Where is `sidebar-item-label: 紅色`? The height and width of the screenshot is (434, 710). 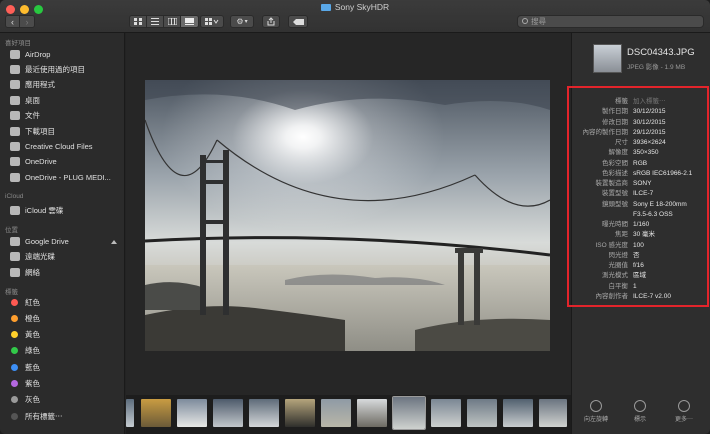
sidebar-item-label: 紅色 is located at coordinates (32, 302).